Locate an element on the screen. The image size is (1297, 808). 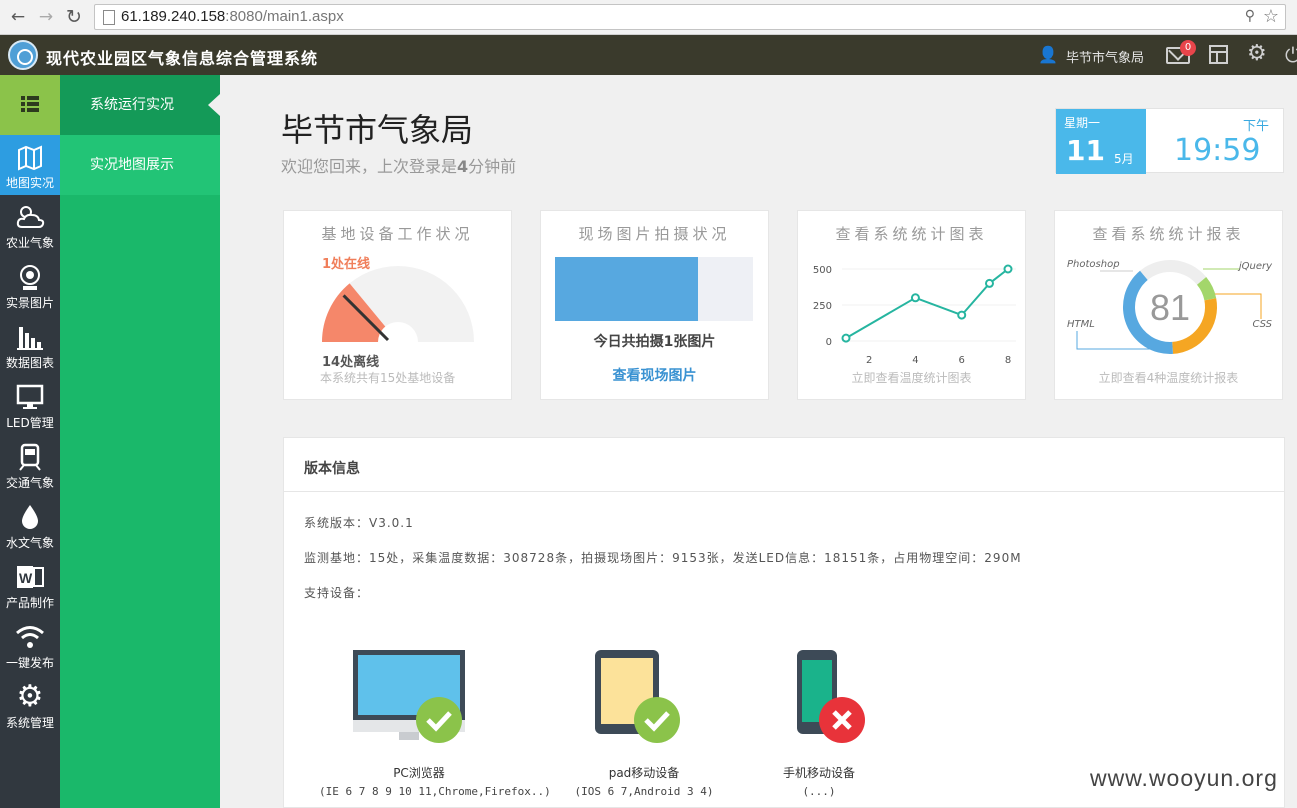
device-label: pad移动设备 is located at coordinates (644, 773).